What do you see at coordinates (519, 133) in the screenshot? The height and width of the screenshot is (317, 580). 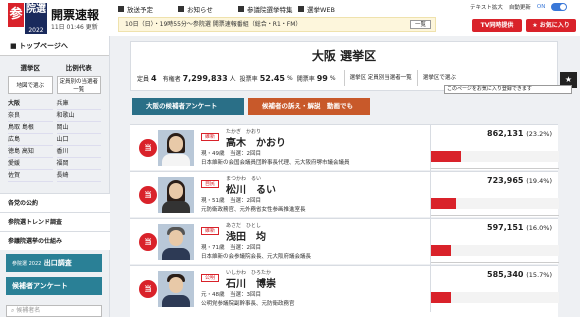 I see `vote-count: 862,131 (23.2%)` at bounding box center [519, 133].